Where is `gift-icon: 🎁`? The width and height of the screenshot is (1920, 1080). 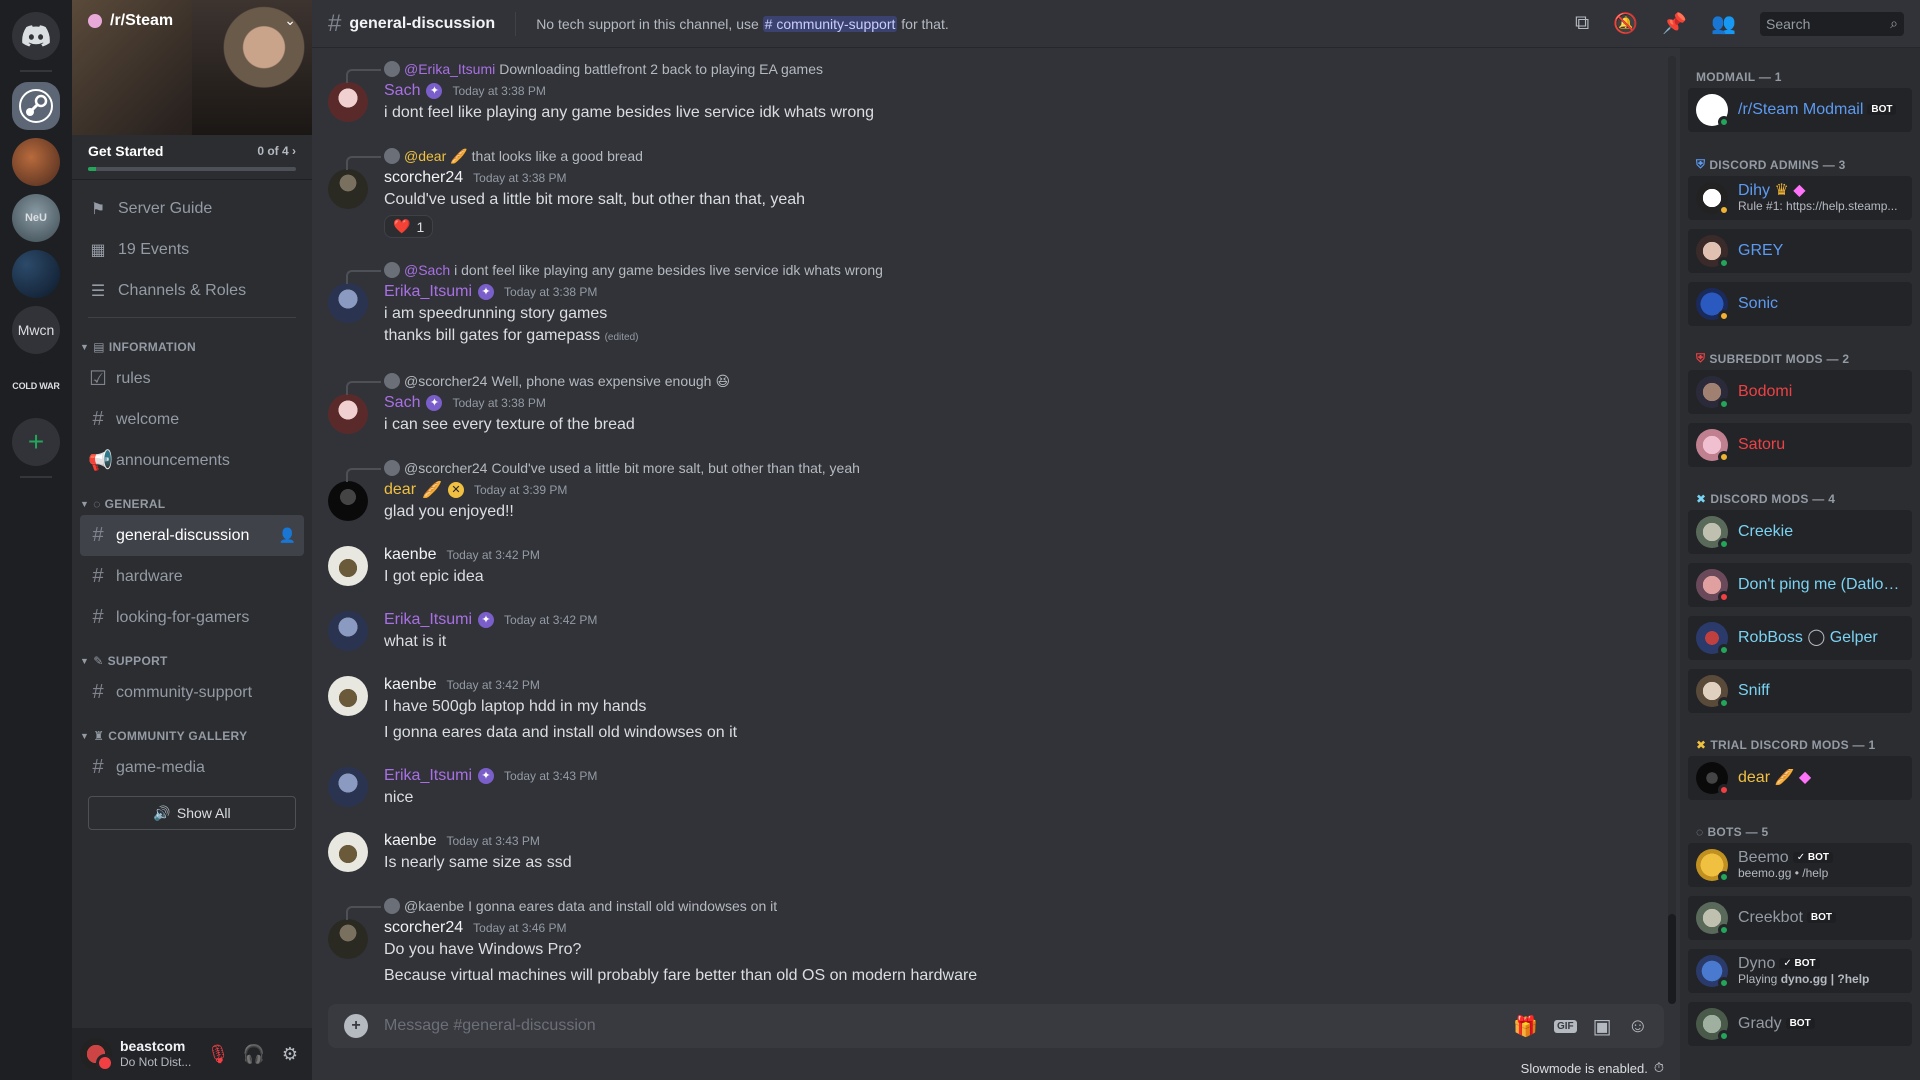 gift-icon: 🎁 is located at coordinates (1525, 1026).